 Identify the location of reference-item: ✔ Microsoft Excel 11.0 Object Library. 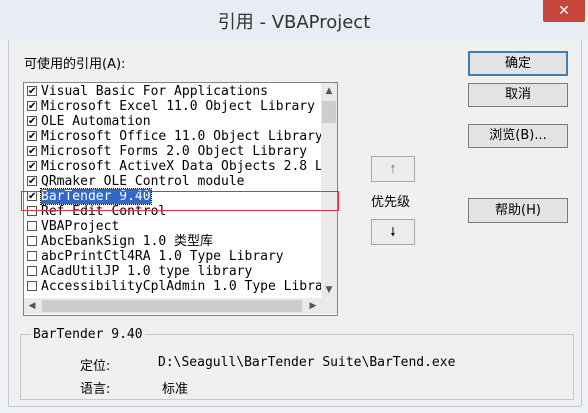
(172, 106).